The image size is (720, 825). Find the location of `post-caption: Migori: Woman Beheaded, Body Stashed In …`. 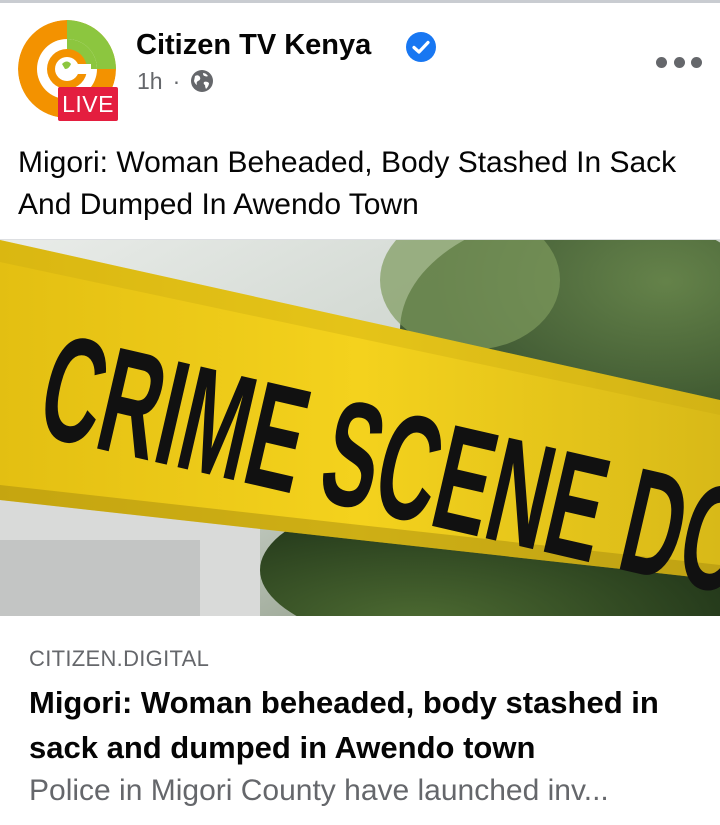

post-caption: Migori: Woman Beheaded, Body Stashed In … is located at coordinates (347, 183).